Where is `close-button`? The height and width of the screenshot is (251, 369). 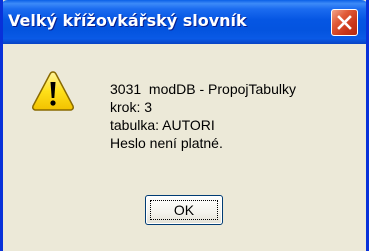
close-button is located at coordinates (344, 22).